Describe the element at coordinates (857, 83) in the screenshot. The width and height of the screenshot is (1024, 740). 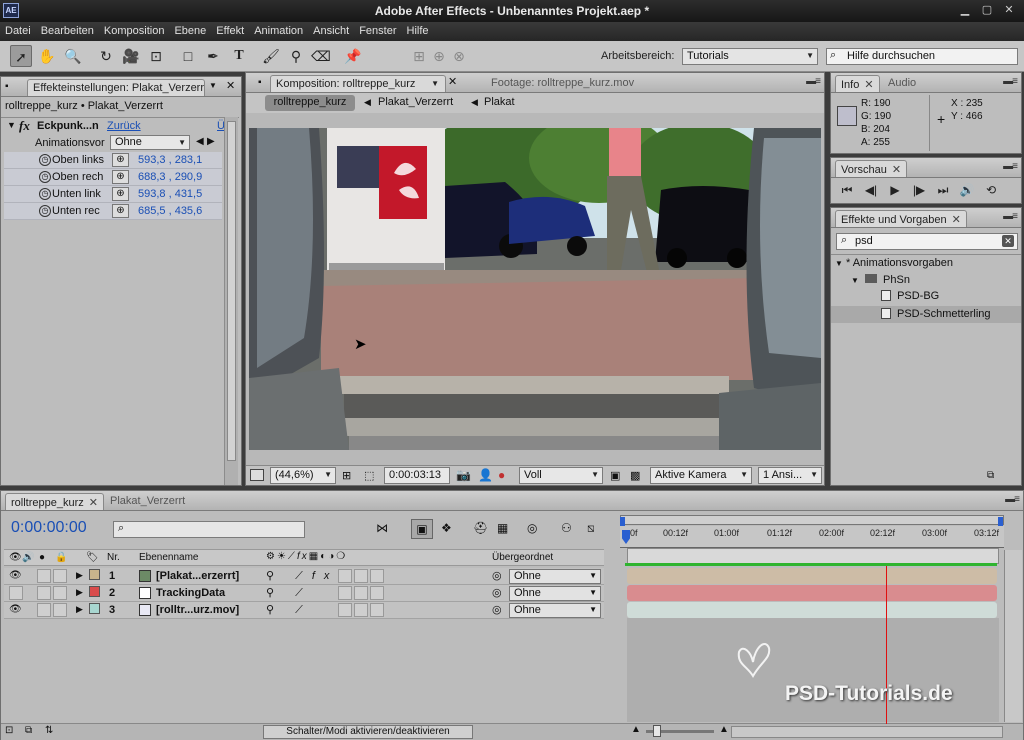
I see `tab-info: Info ✕` at that location.